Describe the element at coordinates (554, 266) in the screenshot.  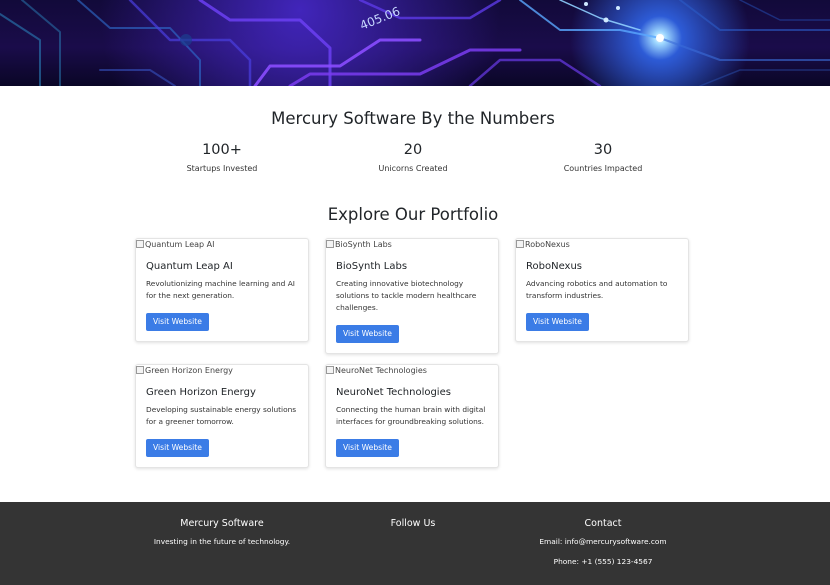
I see `card-title: RoboNexus` at that location.